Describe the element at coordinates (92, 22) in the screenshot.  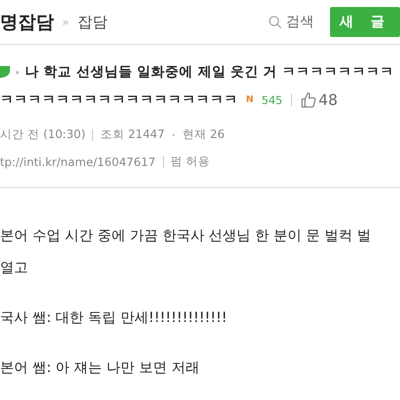
I see `category-link: 잡담` at that location.